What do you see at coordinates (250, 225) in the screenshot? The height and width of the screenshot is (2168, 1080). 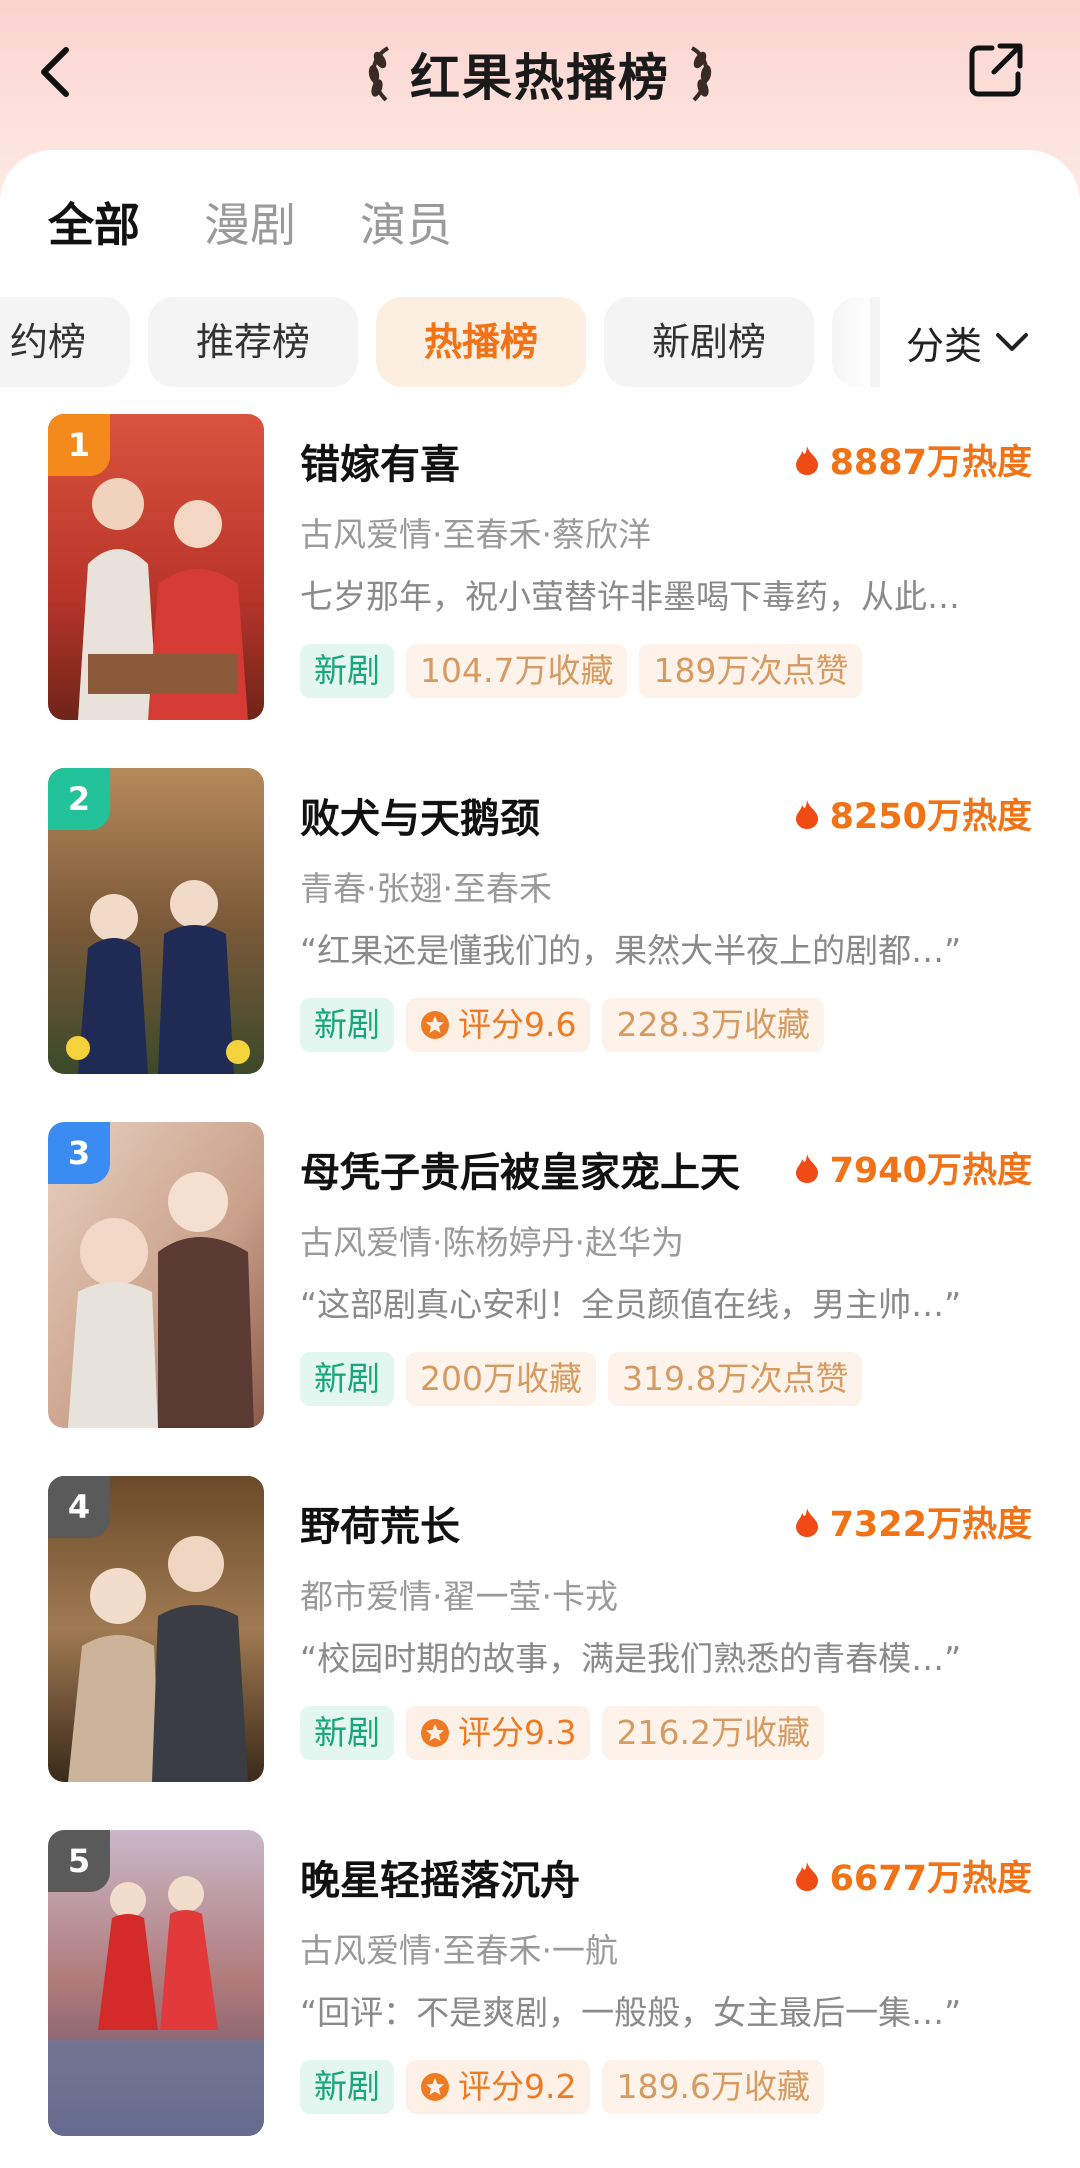 I see `tab-comic-drama: 漫剧` at bounding box center [250, 225].